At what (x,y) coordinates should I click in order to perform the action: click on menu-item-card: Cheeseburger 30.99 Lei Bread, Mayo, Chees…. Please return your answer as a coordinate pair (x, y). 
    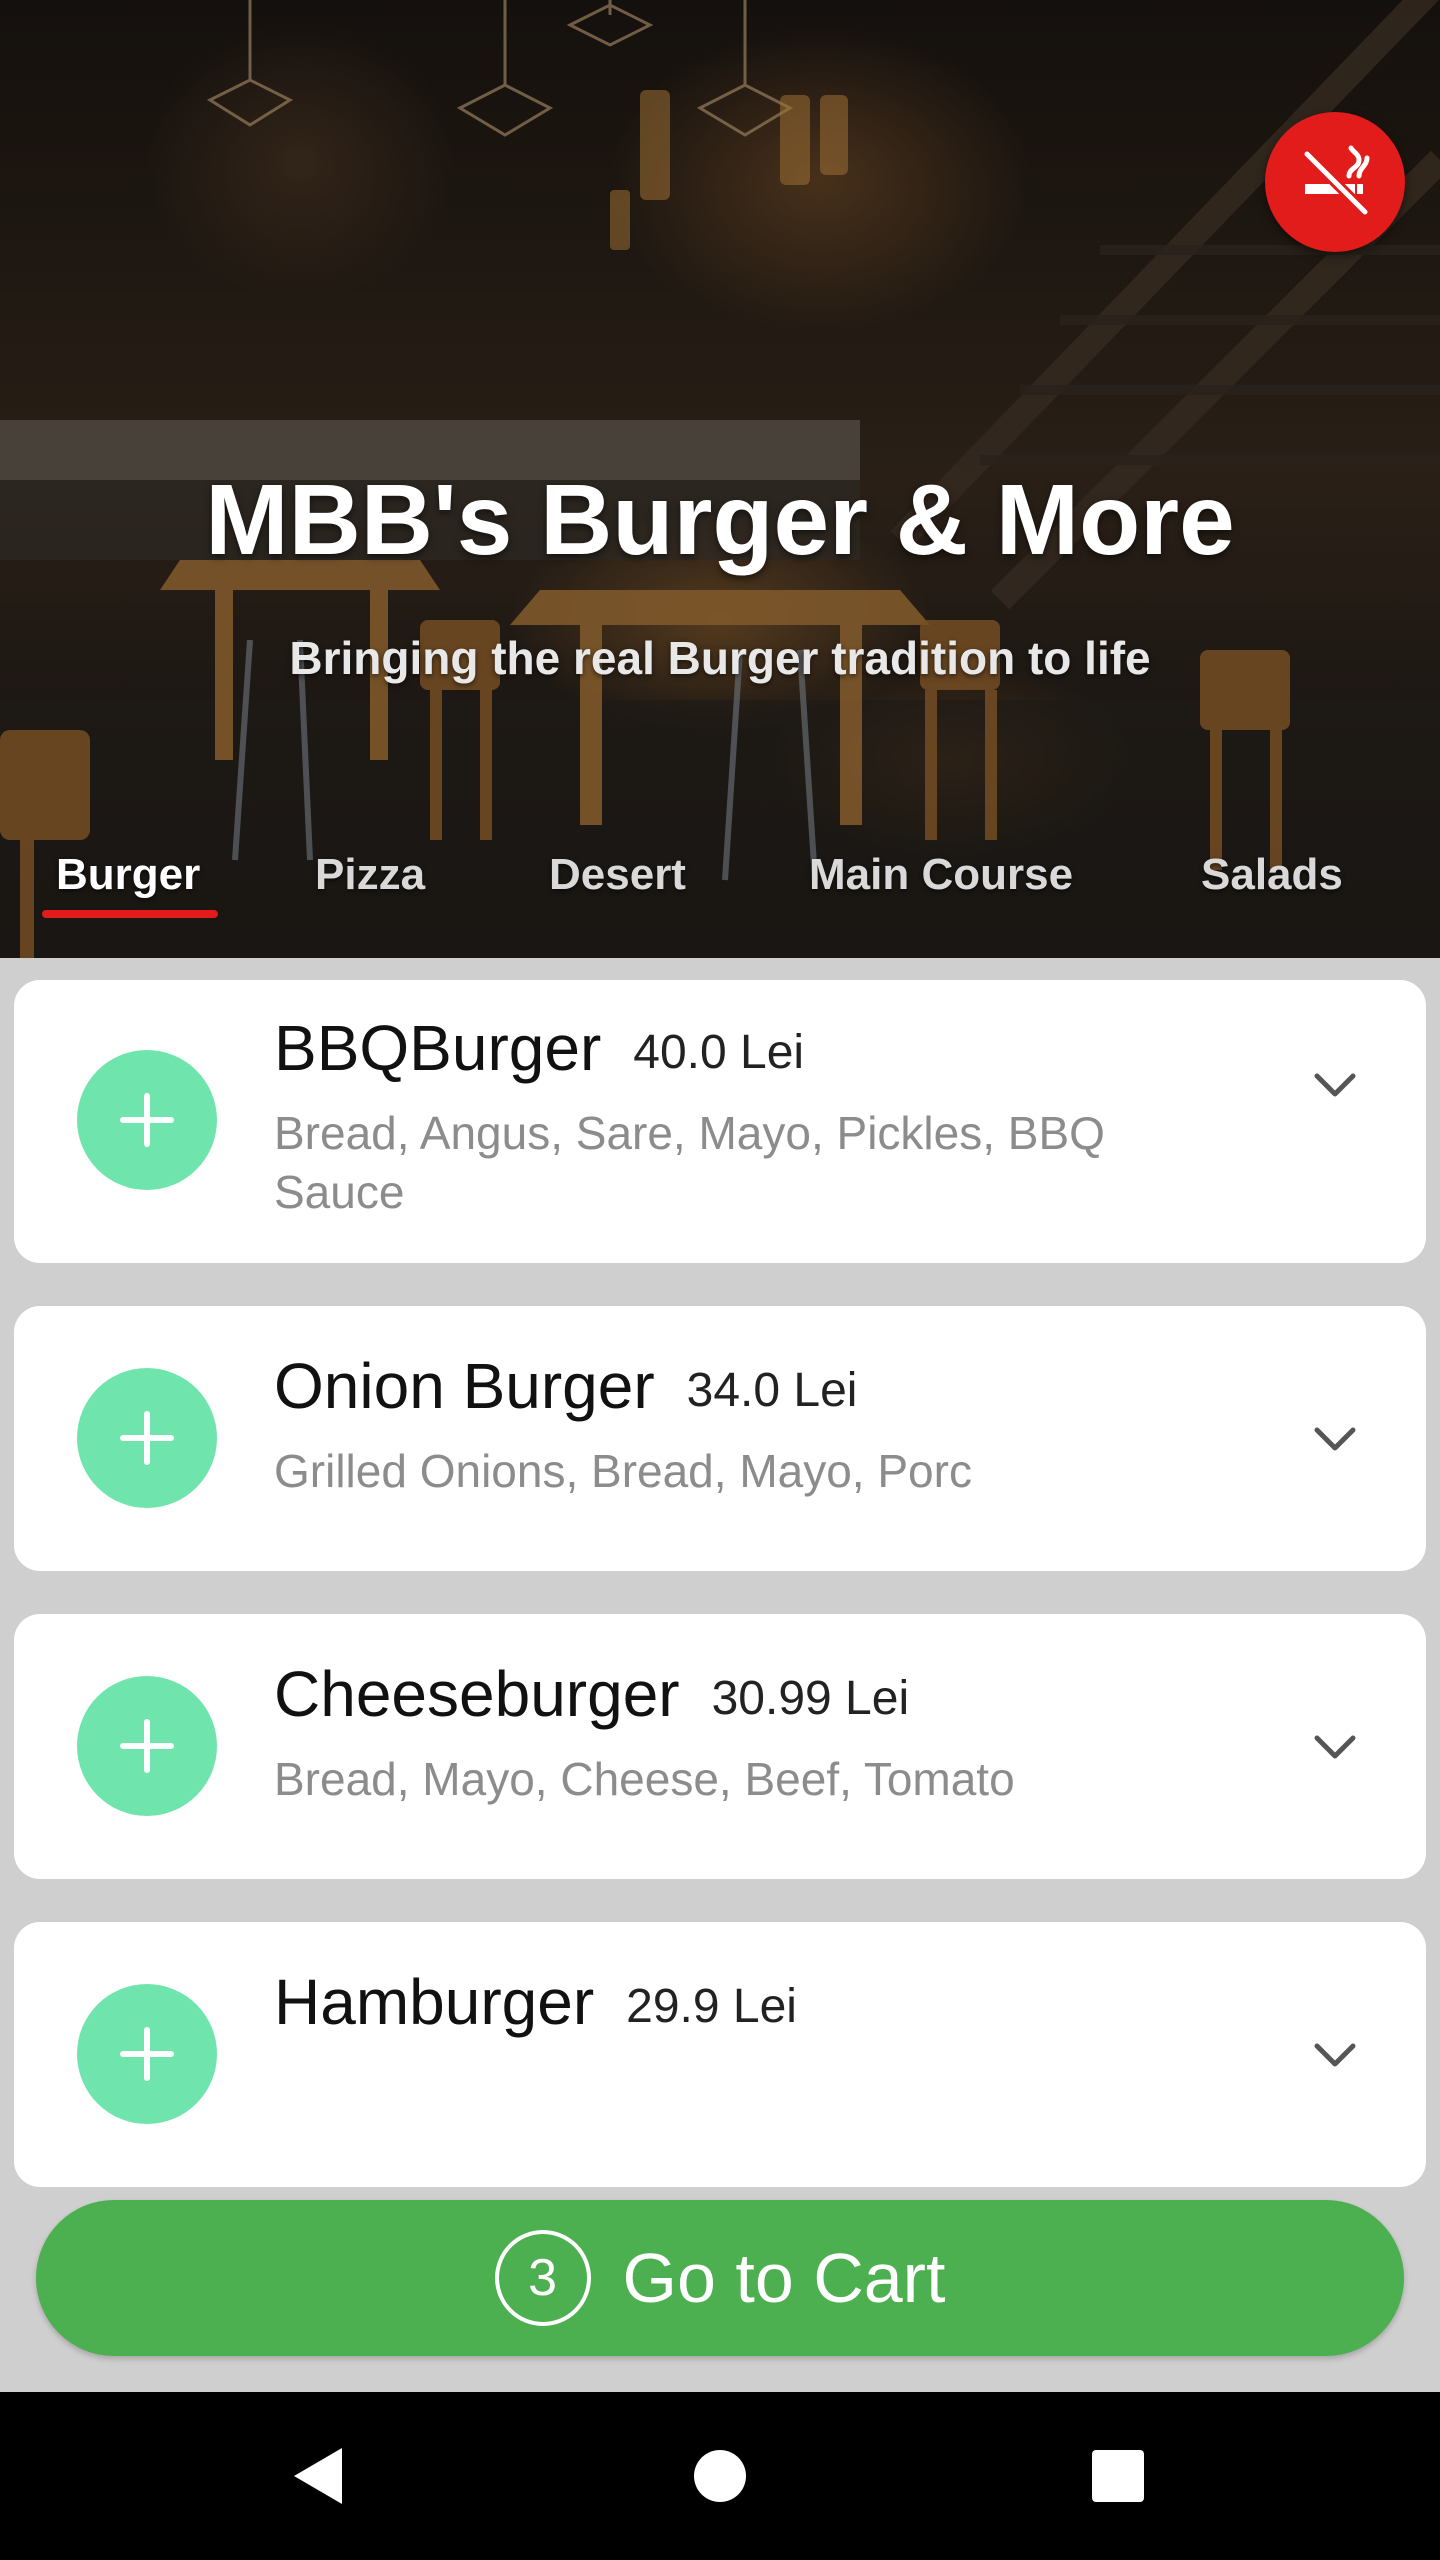
    Looking at the image, I should click on (720, 1746).